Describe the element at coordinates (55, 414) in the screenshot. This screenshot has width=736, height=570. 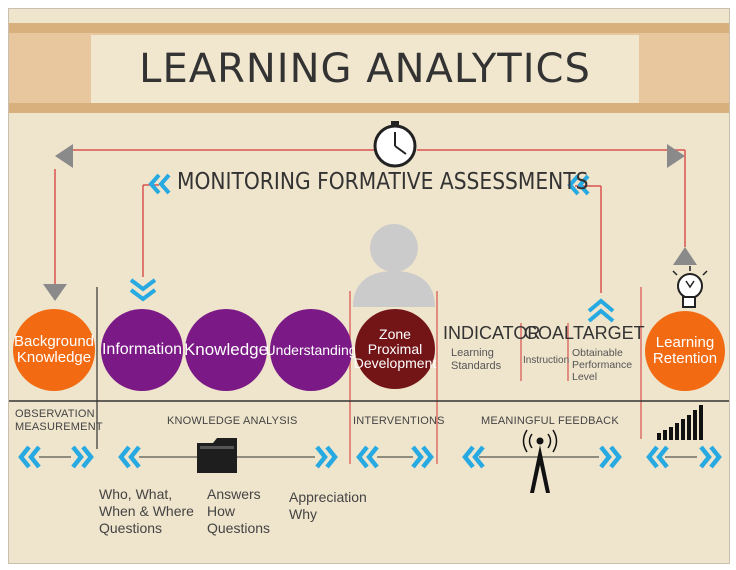
I see `section-label: OBSERVATION` at that location.